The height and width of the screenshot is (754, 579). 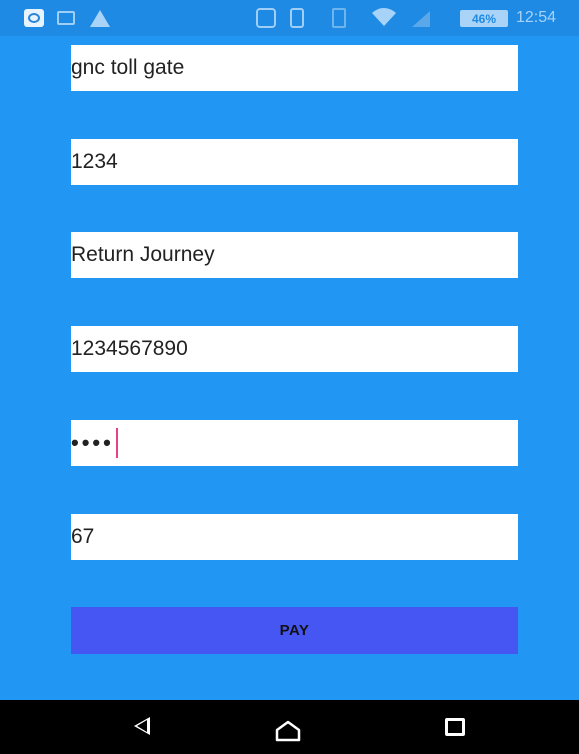 I want to click on amount-field: 67, so click(x=294, y=537).